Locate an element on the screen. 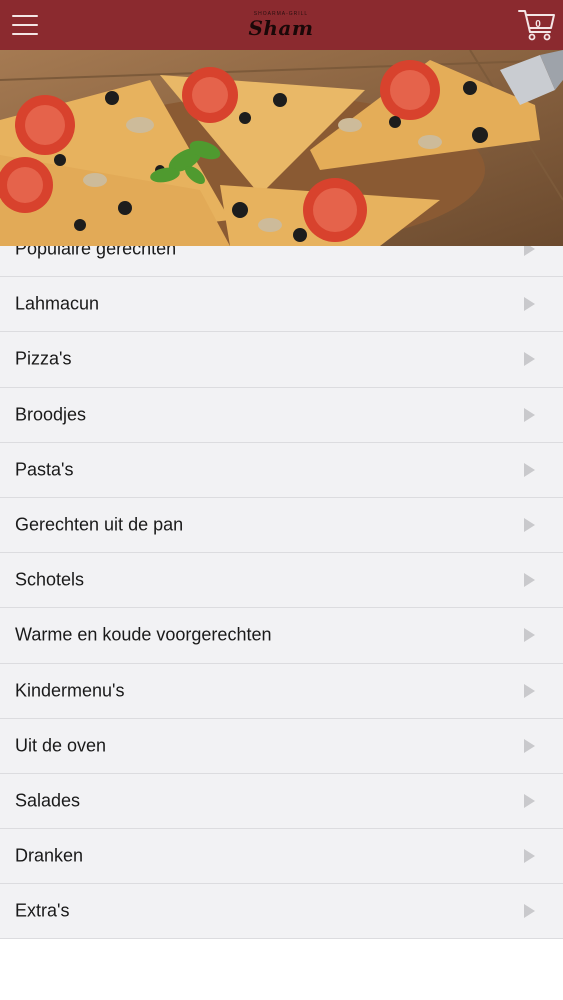 This screenshot has height=1000, width=563. category-label: Warme en koude voorgerechten is located at coordinates (143, 634).